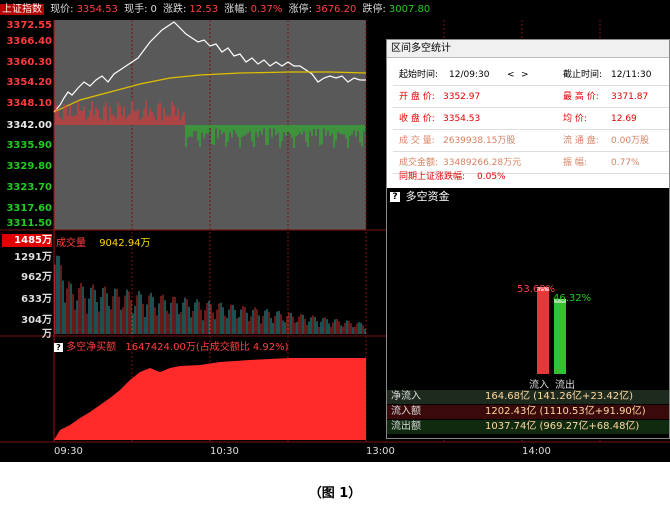 The width and height of the screenshot is (670, 508). What do you see at coordinates (536, 289) in the screenshot?
I see `inflow-pct: 53.68%` at bounding box center [536, 289].